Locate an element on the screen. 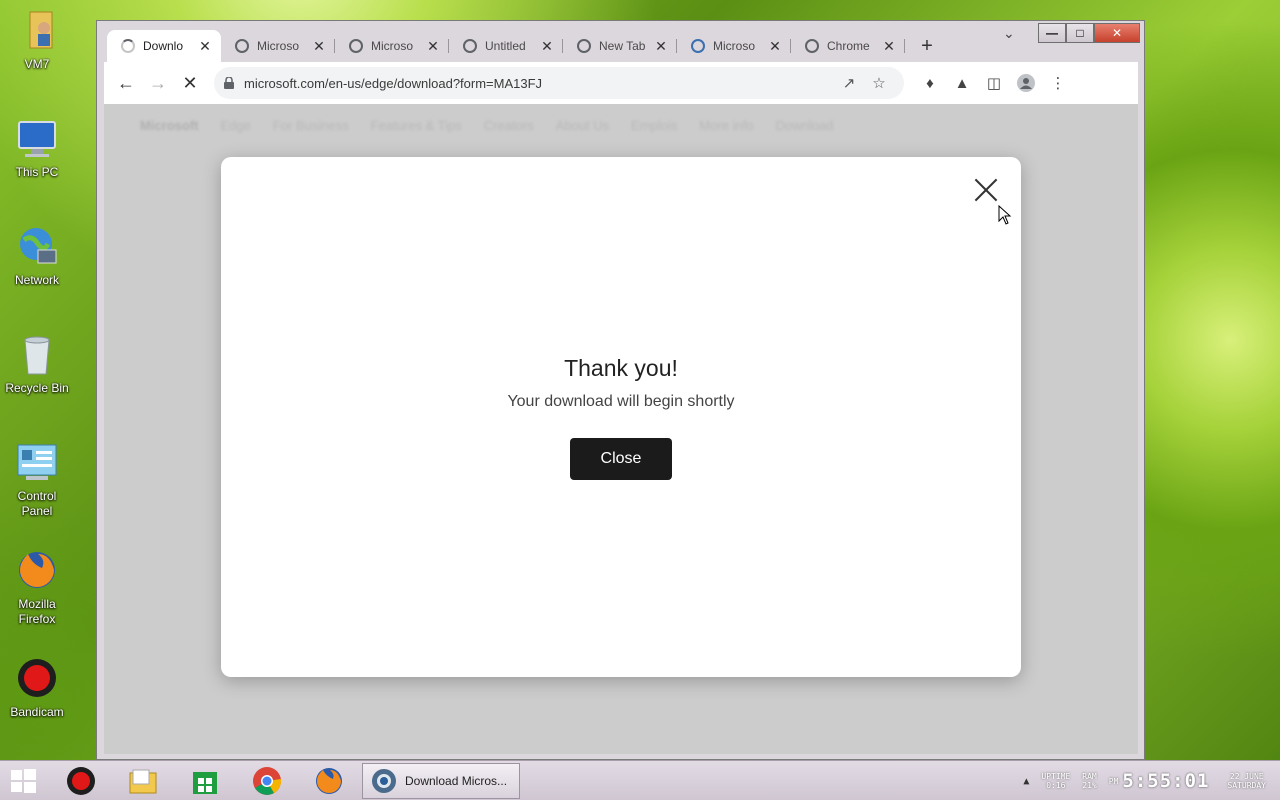  user-folder-icon is located at coordinates (37, 31).